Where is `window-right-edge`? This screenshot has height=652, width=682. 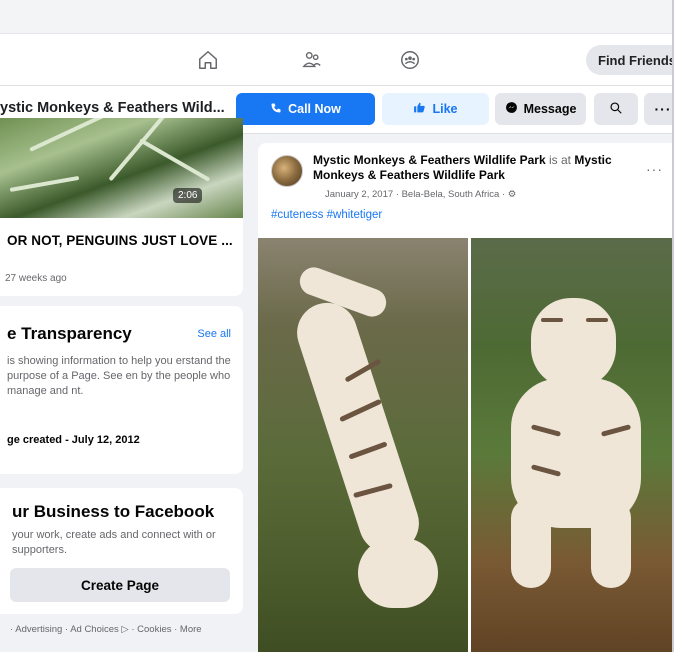
window-right-edge is located at coordinates (677, 326).